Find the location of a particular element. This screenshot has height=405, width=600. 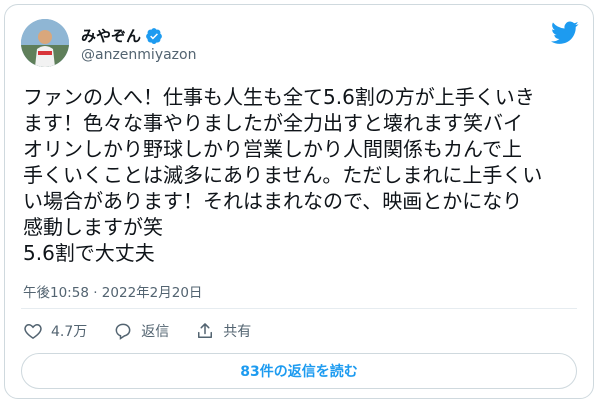

read-replies-button: 83件の返信を読む is located at coordinates (299, 371).